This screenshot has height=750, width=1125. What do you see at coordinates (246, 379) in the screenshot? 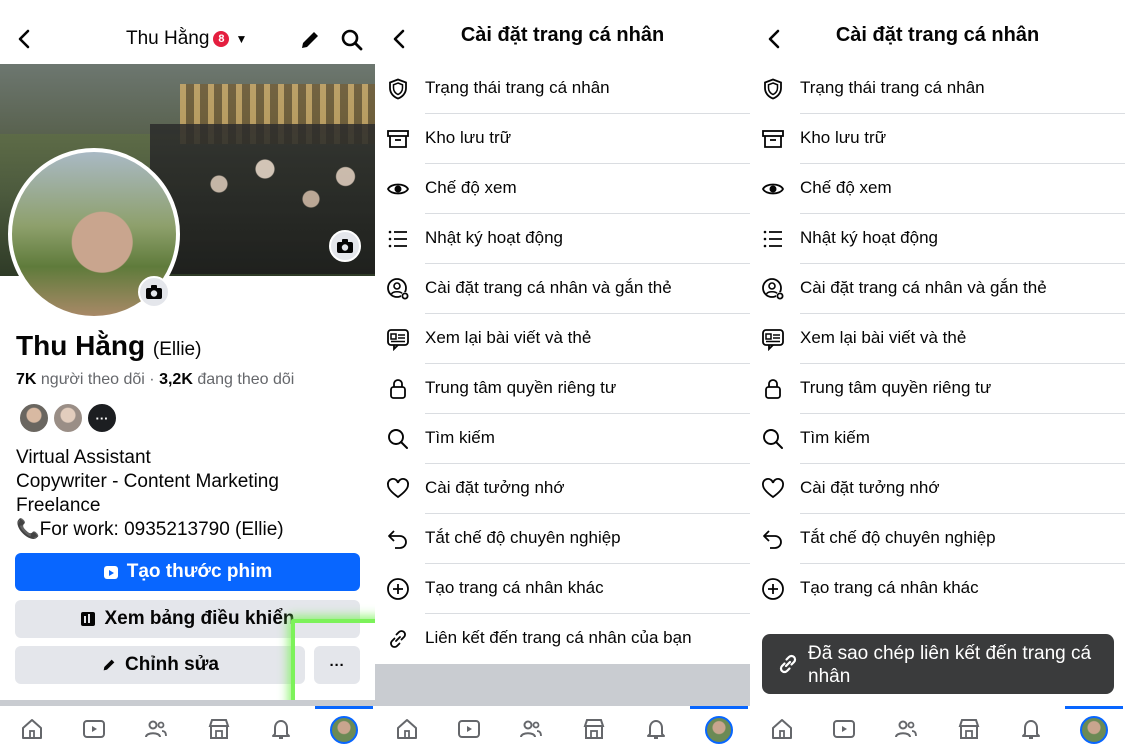
I see `following-label: đang theo dõi` at bounding box center [246, 379].